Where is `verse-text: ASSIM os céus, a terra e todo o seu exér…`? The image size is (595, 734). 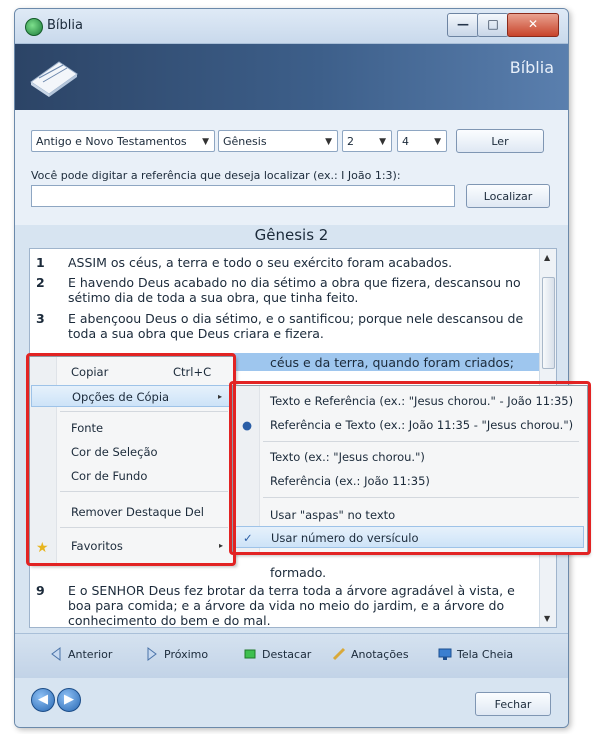
verse-text: ASSIM os céus, a terra e todo o seu exér… is located at coordinates (260, 262).